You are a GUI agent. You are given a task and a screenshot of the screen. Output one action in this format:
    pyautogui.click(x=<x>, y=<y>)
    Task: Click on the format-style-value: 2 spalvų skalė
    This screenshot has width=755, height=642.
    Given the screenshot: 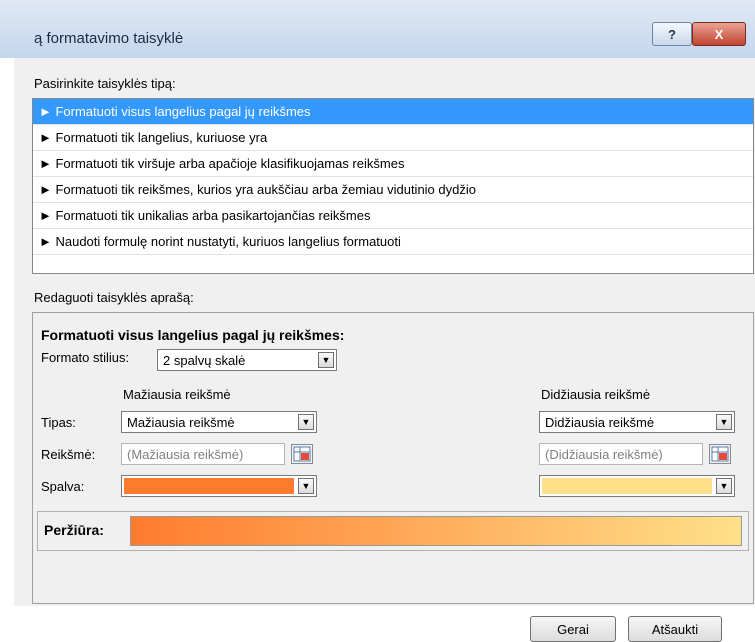 What is the action you would take?
    pyautogui.click(x=204, y=360)
    